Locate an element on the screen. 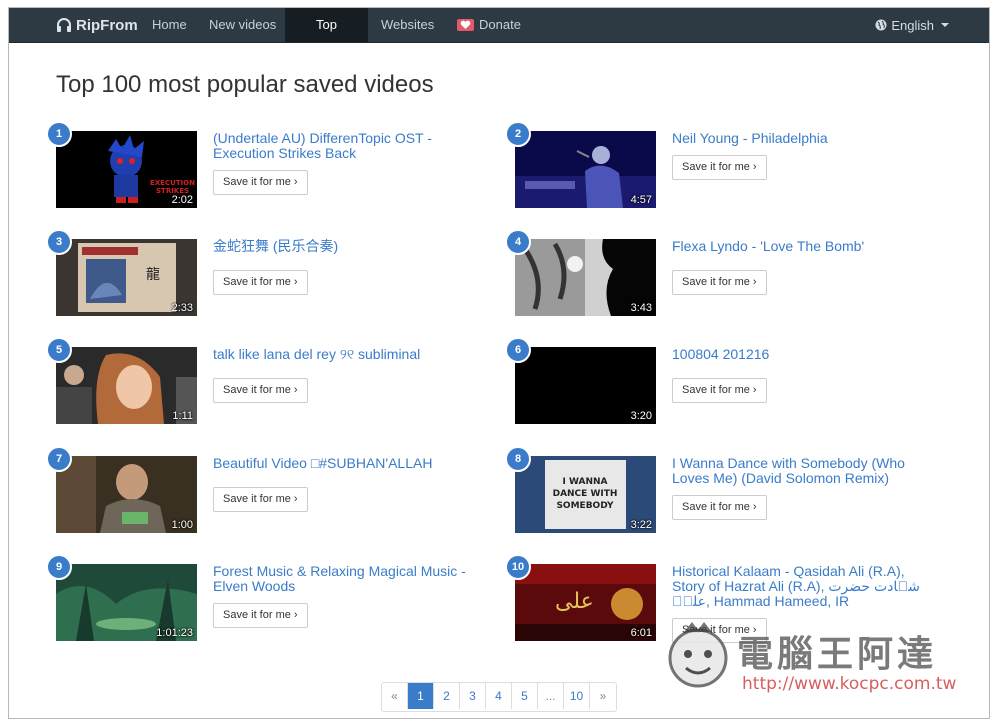  video-thumbnail: I WANNA DANCE WITH SOMEBODY 3:22 is located at coordinates (585, 494).